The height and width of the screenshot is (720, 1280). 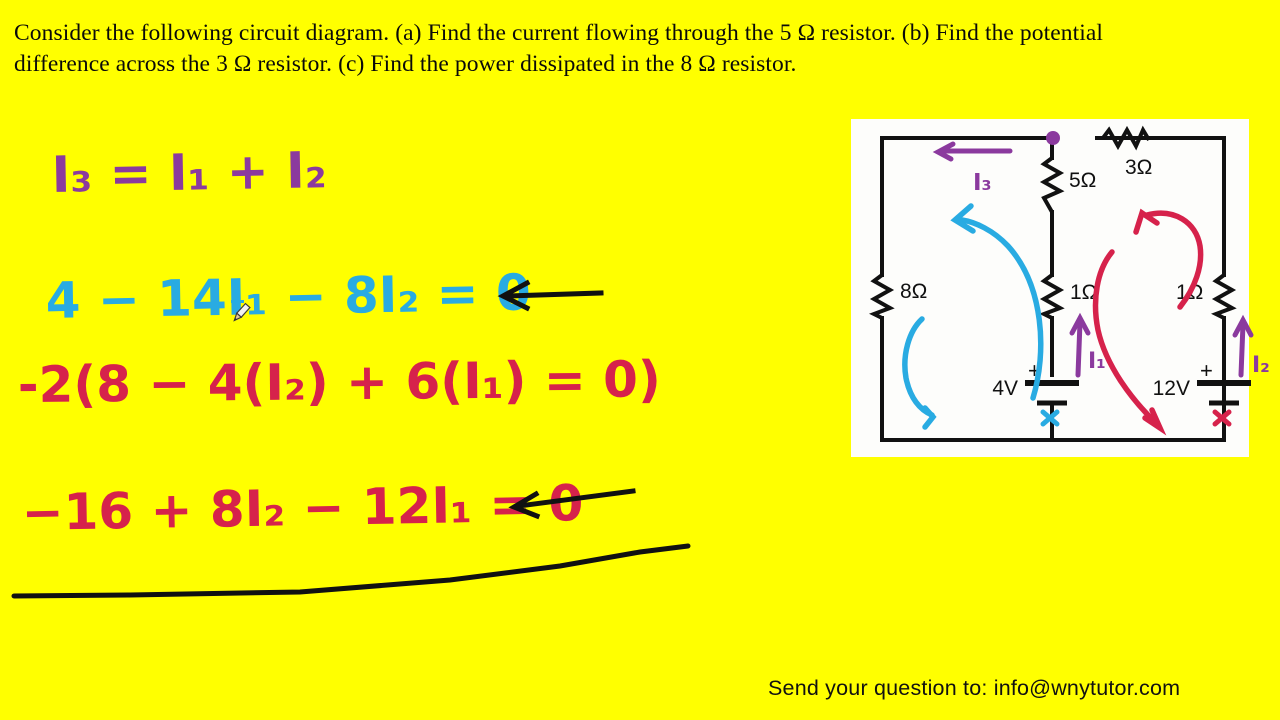 I want to click on pencil-cursor, so click(x=241, y=311).